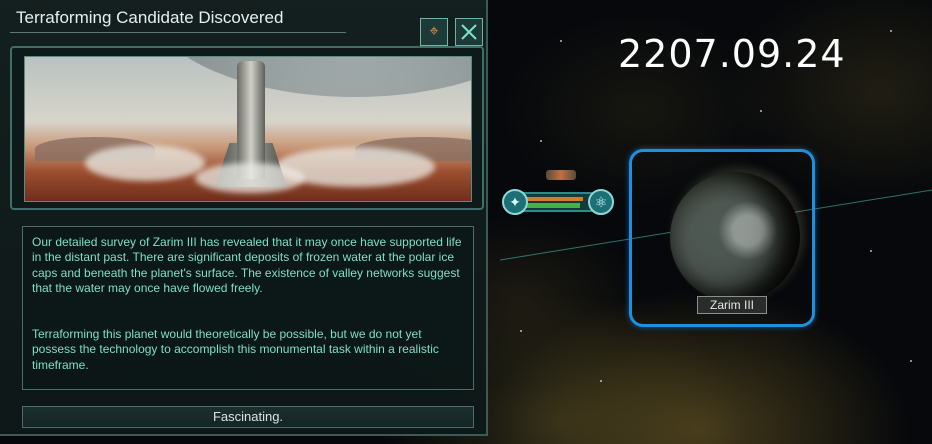  I want to click on fleet-status-bar, so click(557, 202).